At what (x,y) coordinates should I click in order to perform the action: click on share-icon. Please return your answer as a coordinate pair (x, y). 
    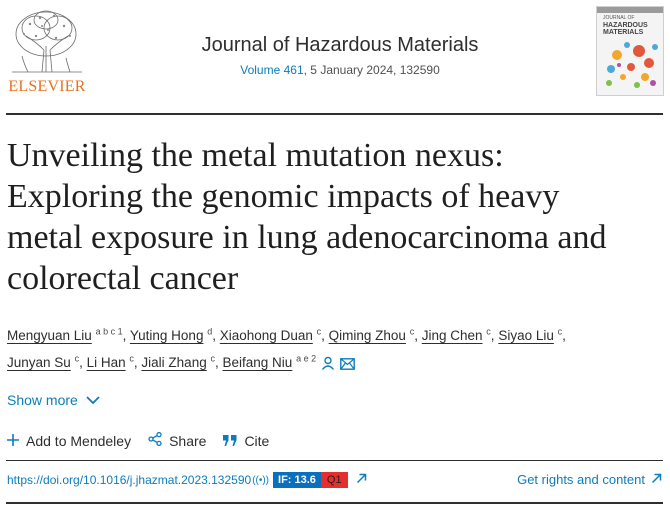
    Looking at the image, I should click on (155, 440).